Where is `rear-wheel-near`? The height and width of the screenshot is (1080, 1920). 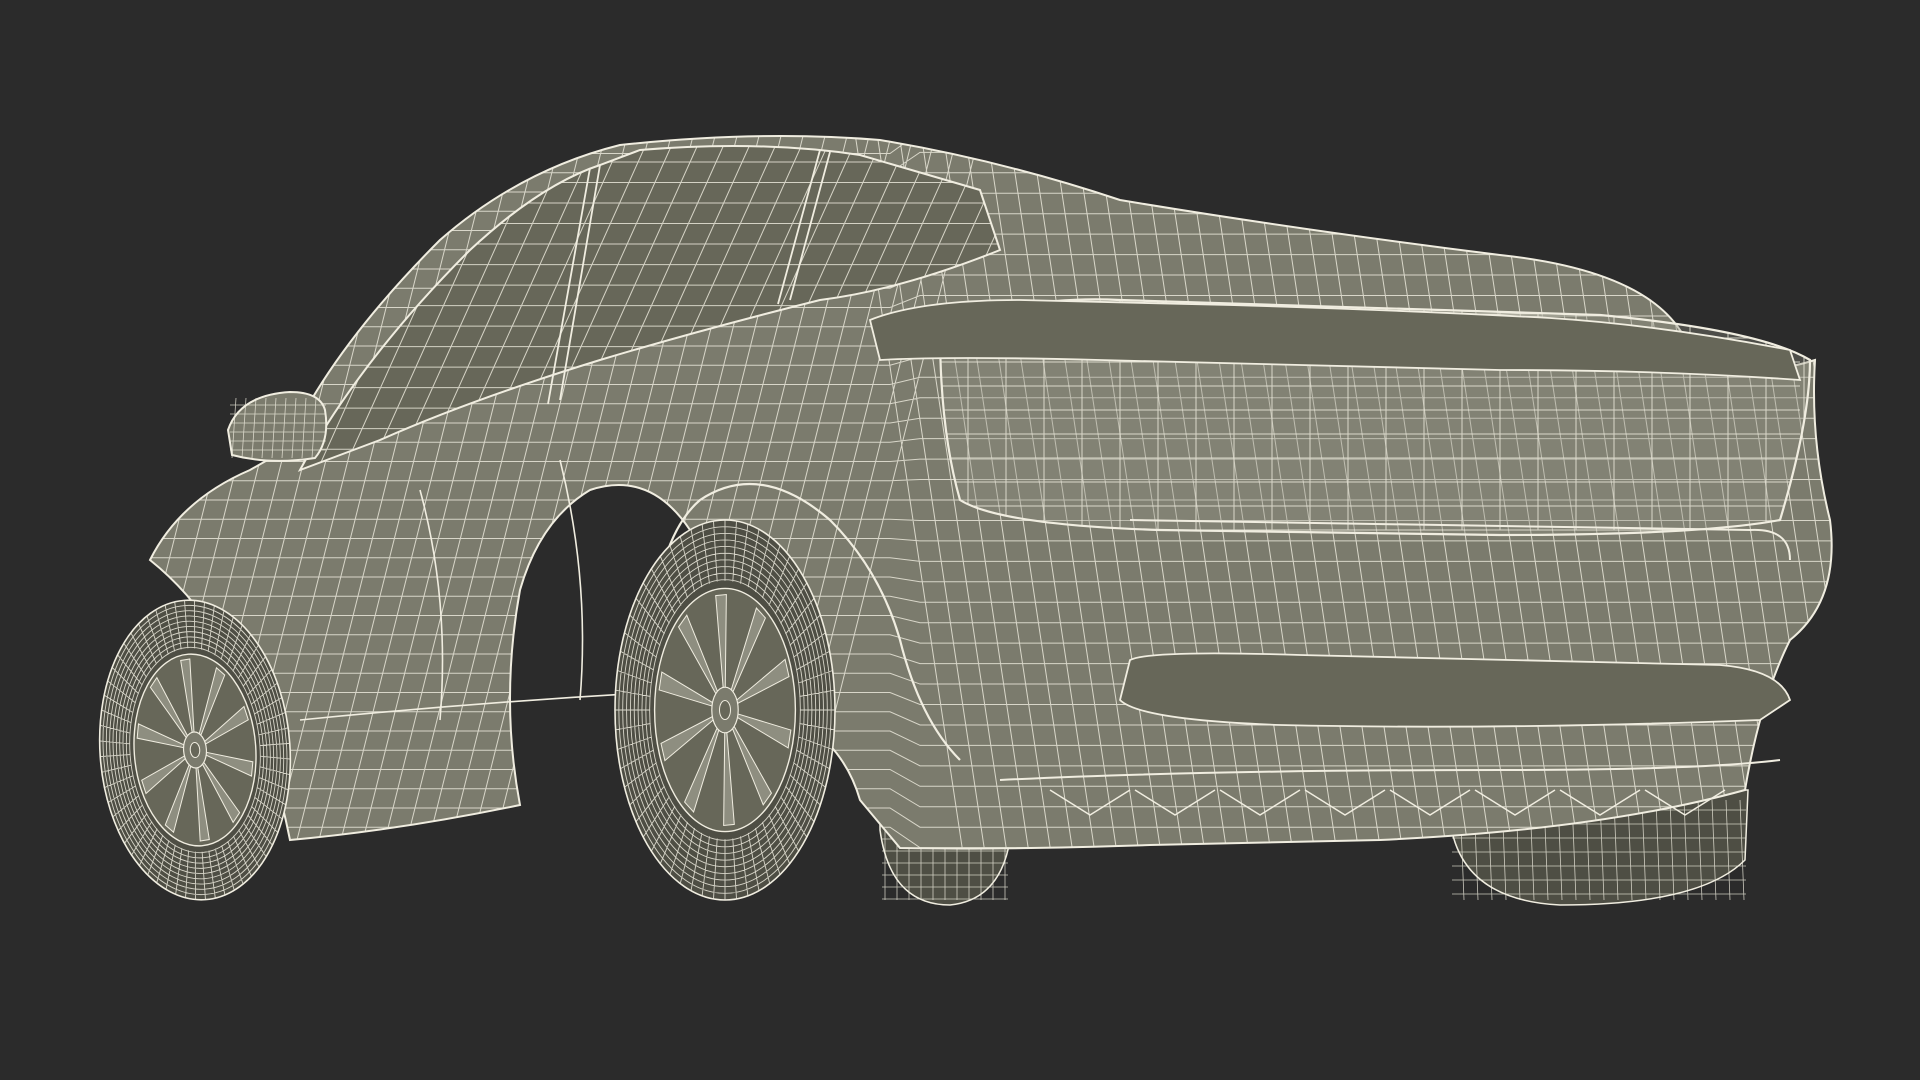 rear-wheel-near is located at coordinates (725, 710).